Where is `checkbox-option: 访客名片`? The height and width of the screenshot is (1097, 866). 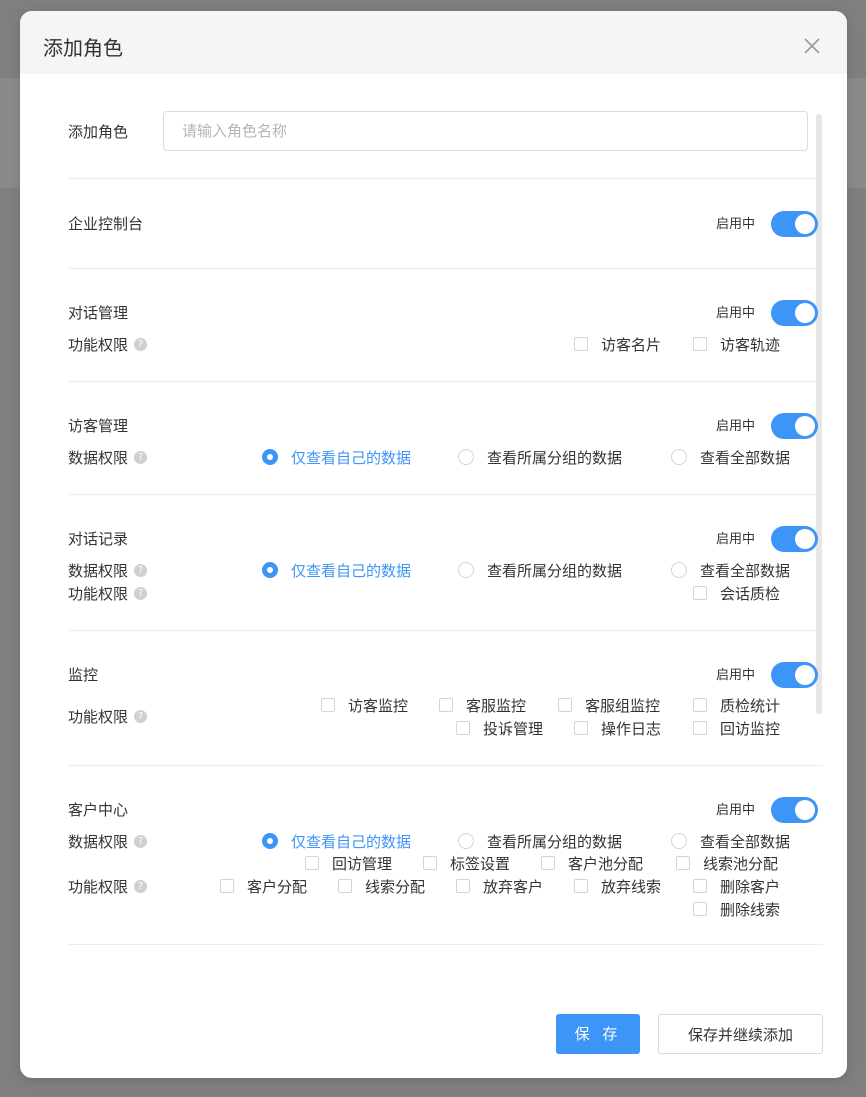 checkbox-option: 访客名片 is located at coordinates (617, 345).